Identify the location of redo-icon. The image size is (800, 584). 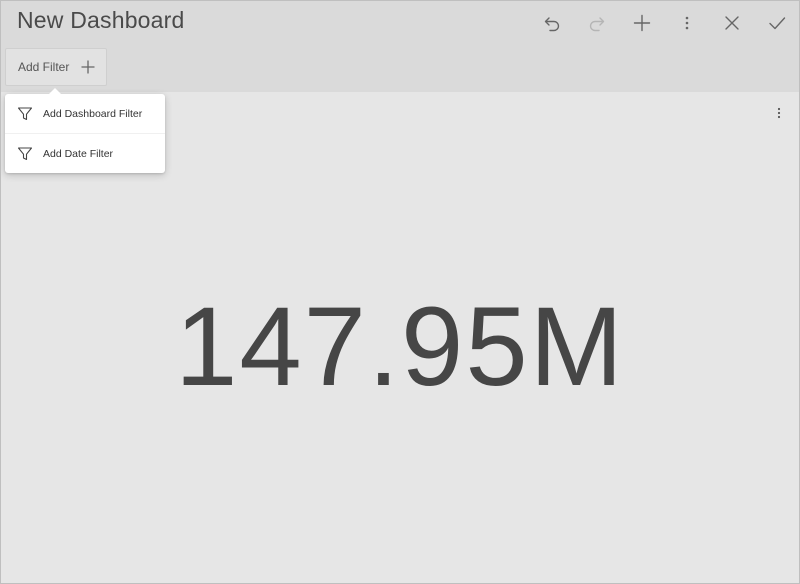
(596, 24).